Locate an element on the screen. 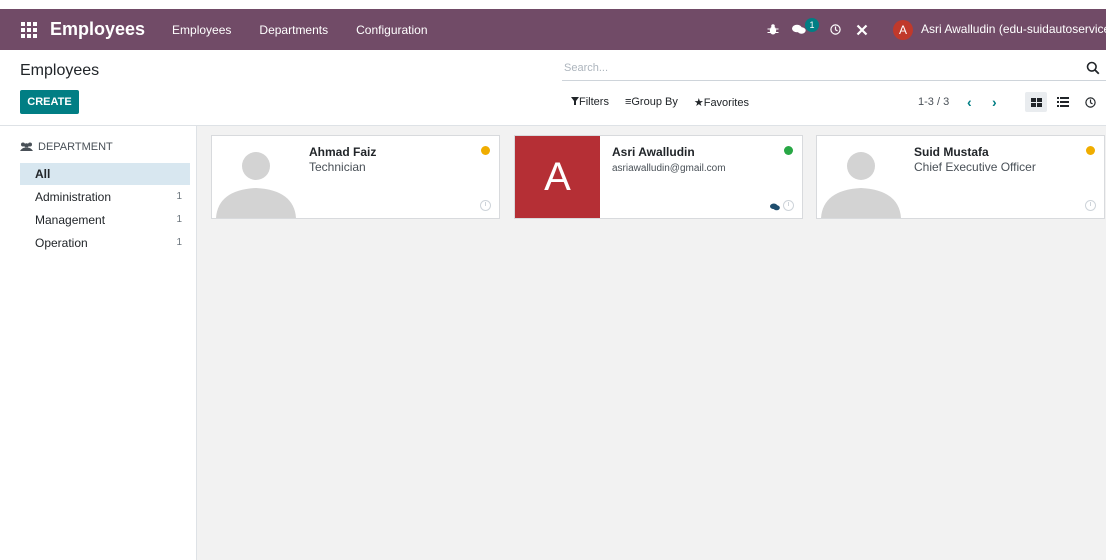  employee-job-title: Technician is located at coordinates (337, 167).